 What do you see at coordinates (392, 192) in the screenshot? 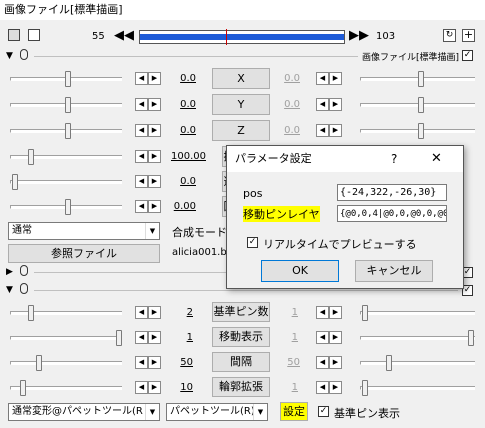
I see `pos-input: {-24,322,-26,30}` at bounding box center [392, 192].